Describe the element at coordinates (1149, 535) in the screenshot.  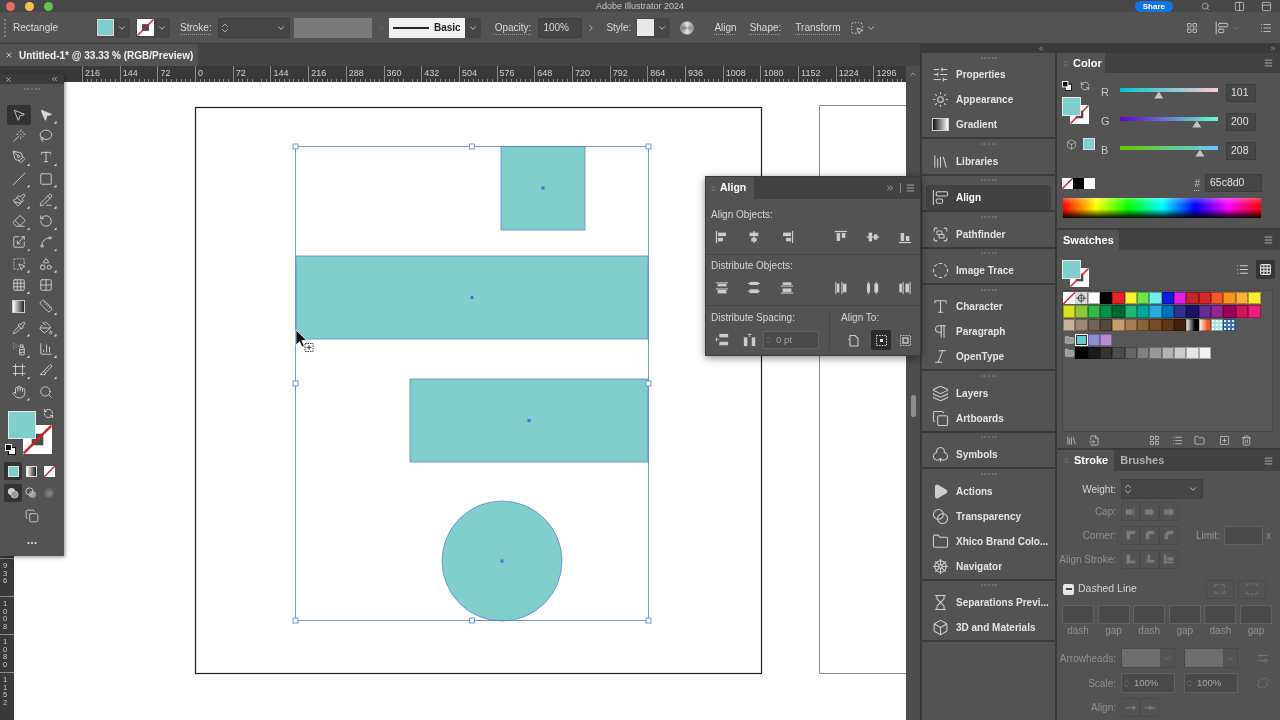
I see `round-join-button` at that location.